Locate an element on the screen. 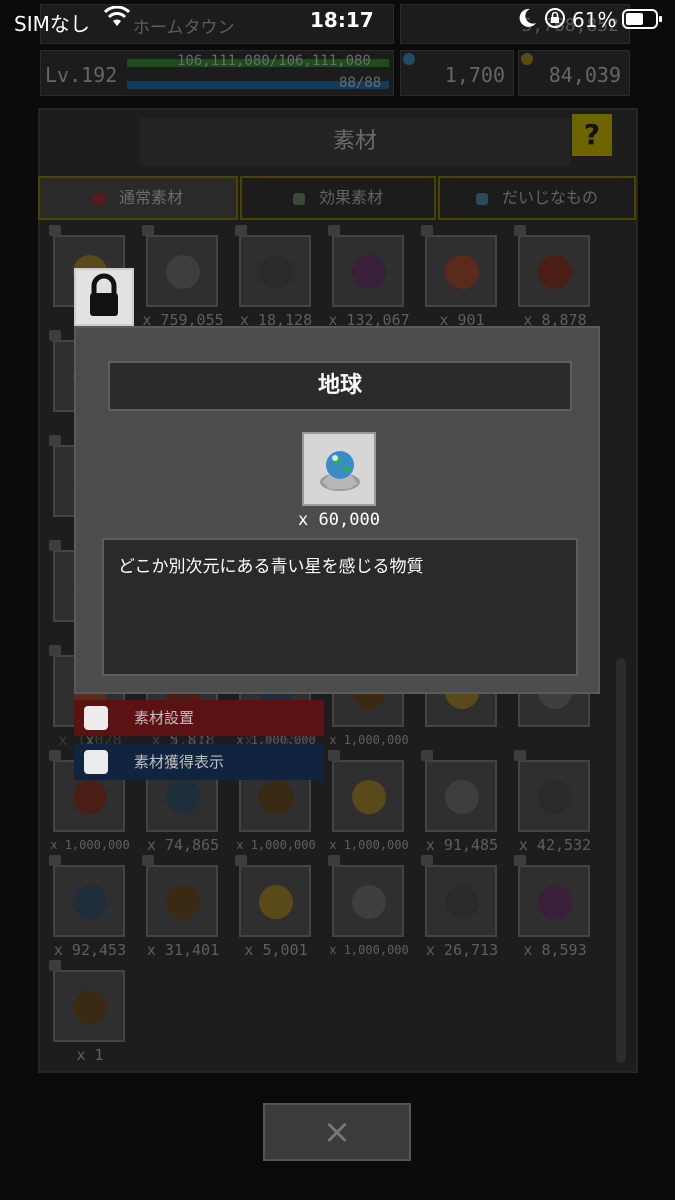 The width and height of the screenshot is (675, 1200). status-bar: SIMなし 18:17 61% is located at coordinates (337, 20).